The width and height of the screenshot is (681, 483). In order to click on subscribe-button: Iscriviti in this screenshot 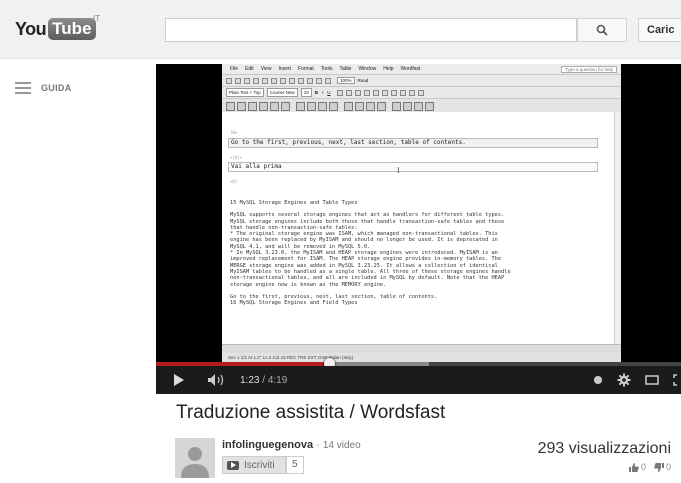, I will do `click(254, 465)`.